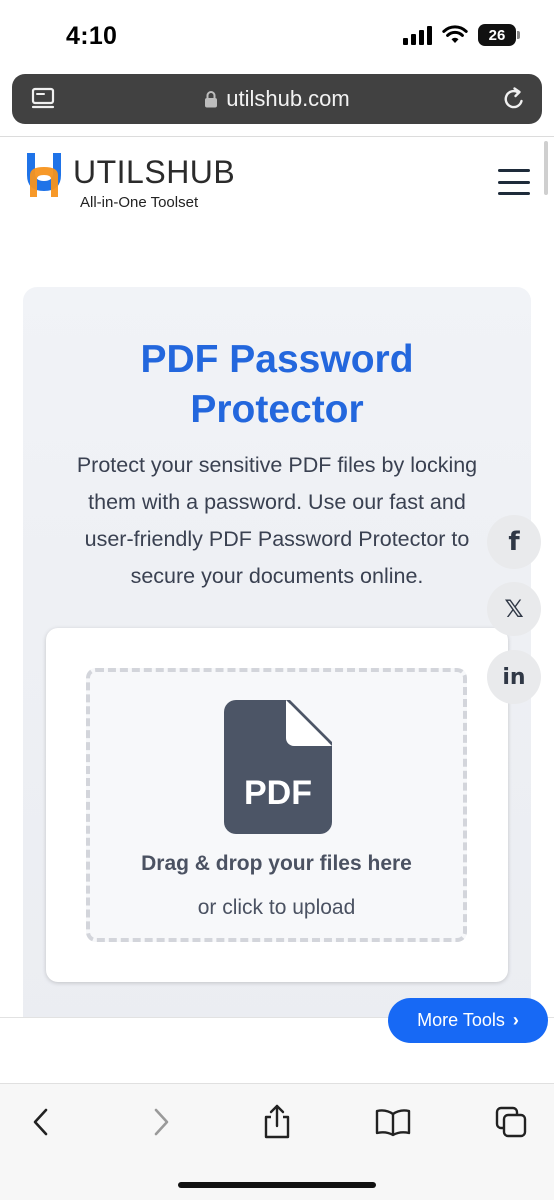 The image size is (554, 1200). I want to click on dropzone-subtitle: or click to upload, so click(276, 907).